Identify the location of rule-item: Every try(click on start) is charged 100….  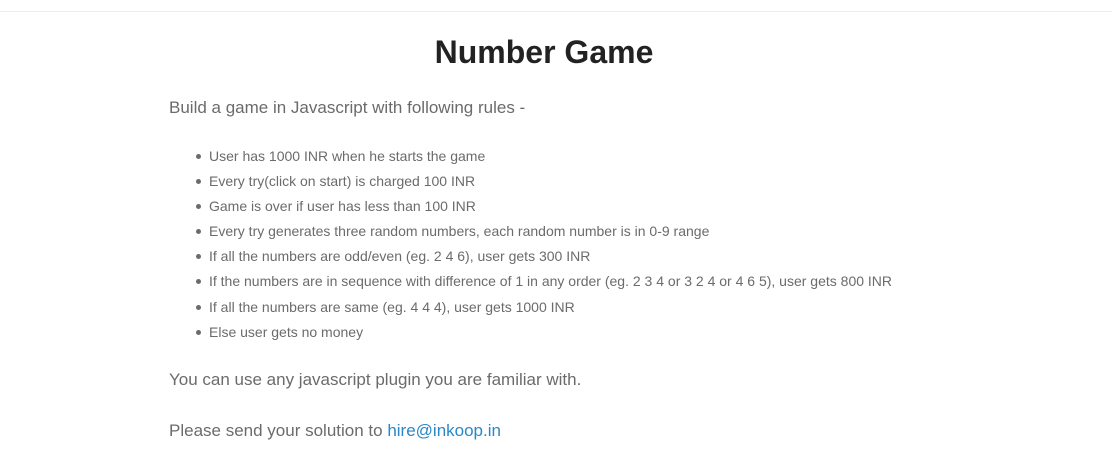
(543, 182).